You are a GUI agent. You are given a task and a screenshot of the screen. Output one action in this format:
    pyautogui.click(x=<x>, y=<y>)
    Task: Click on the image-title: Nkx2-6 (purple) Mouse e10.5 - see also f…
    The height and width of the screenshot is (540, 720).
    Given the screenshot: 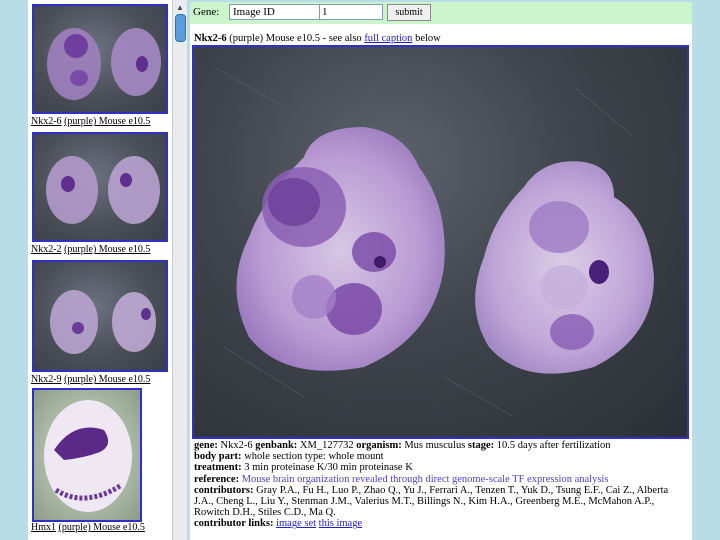 What is the action you would take?
    pyautogui.click(x=317, y=38)
    